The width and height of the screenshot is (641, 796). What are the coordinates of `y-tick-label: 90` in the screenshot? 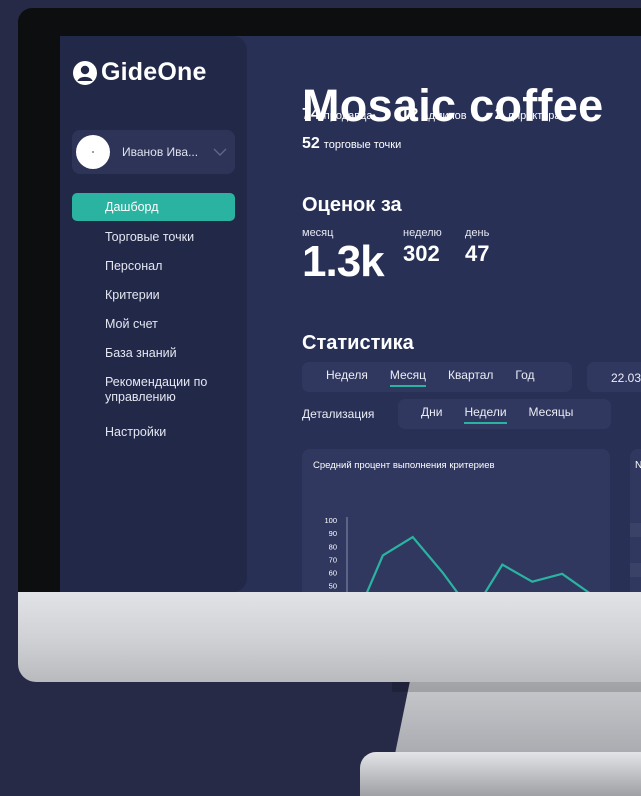 It's located at (333, 533).